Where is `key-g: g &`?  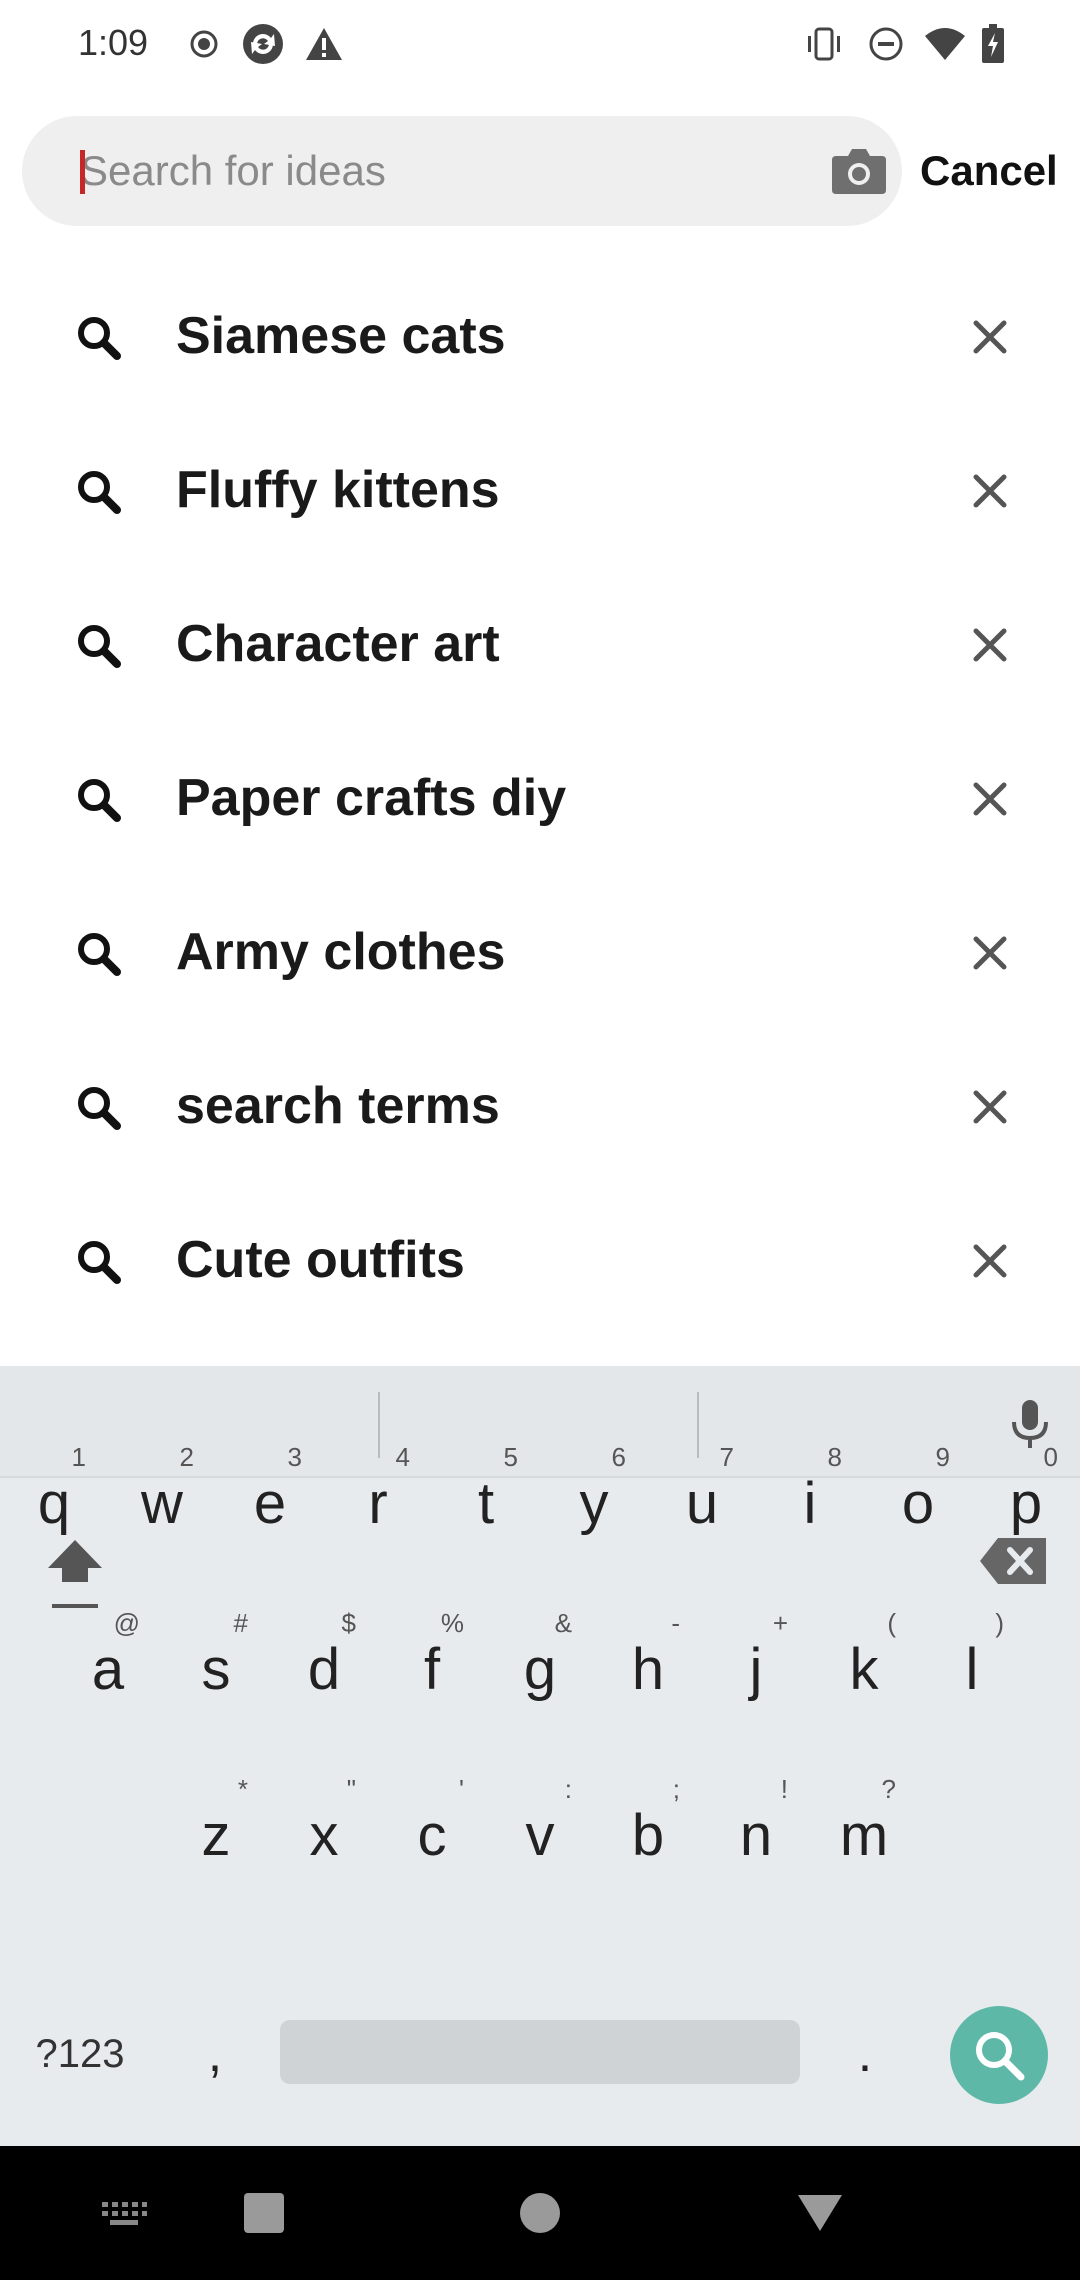 key-g: g & is located at coordinates (540, 1657).